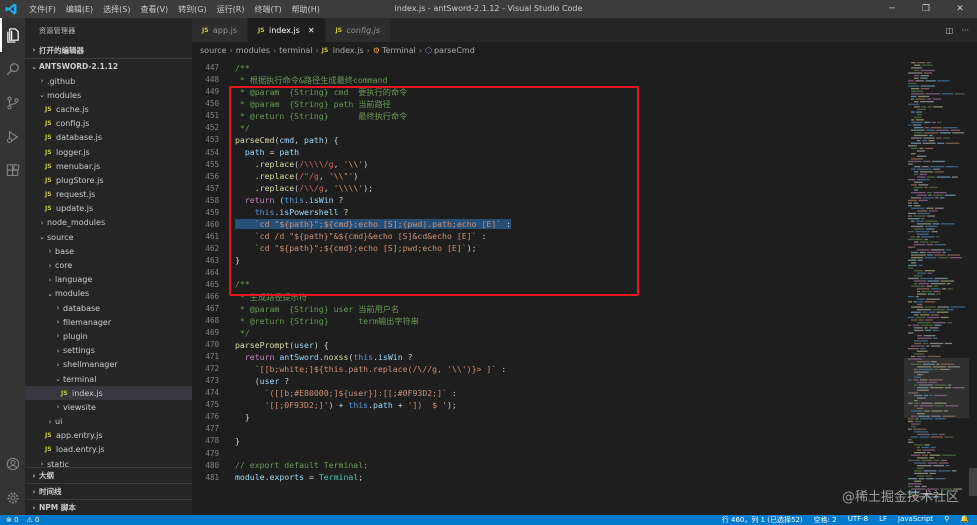 The height and width of the screenshot is (525, 977). What do you see at coordinates (192, 9) in the screenshot?
I see `menu-item: 转到(G)` at bounding box center [192, 9].